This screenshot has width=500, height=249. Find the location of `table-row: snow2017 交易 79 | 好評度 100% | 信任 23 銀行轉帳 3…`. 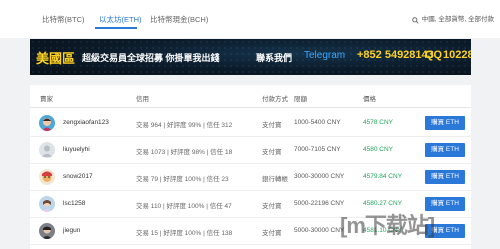

table-row: snow2017 交易 79 | 好評度 100% | 信任 23 銀行轉帳 3… is located at coordinates (250, 177).